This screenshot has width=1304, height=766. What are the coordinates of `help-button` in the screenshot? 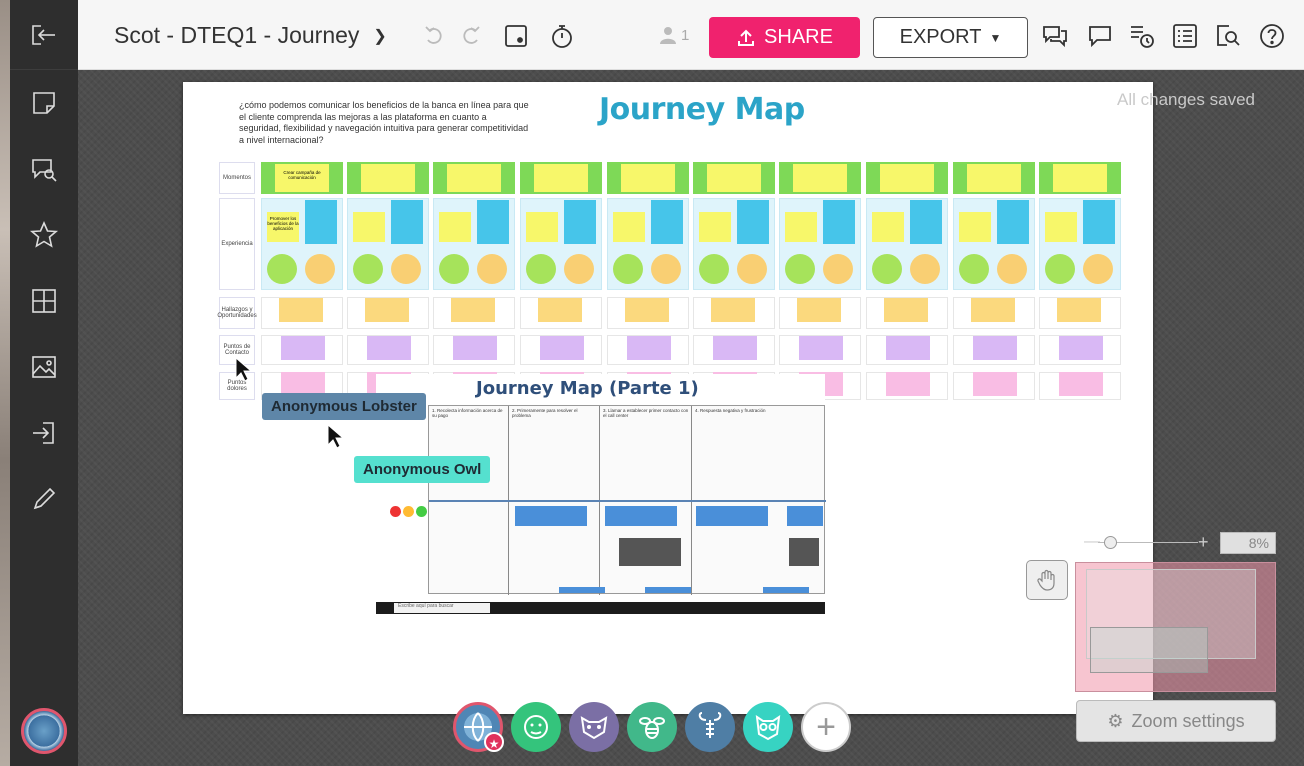 It's located at (1272, 36).